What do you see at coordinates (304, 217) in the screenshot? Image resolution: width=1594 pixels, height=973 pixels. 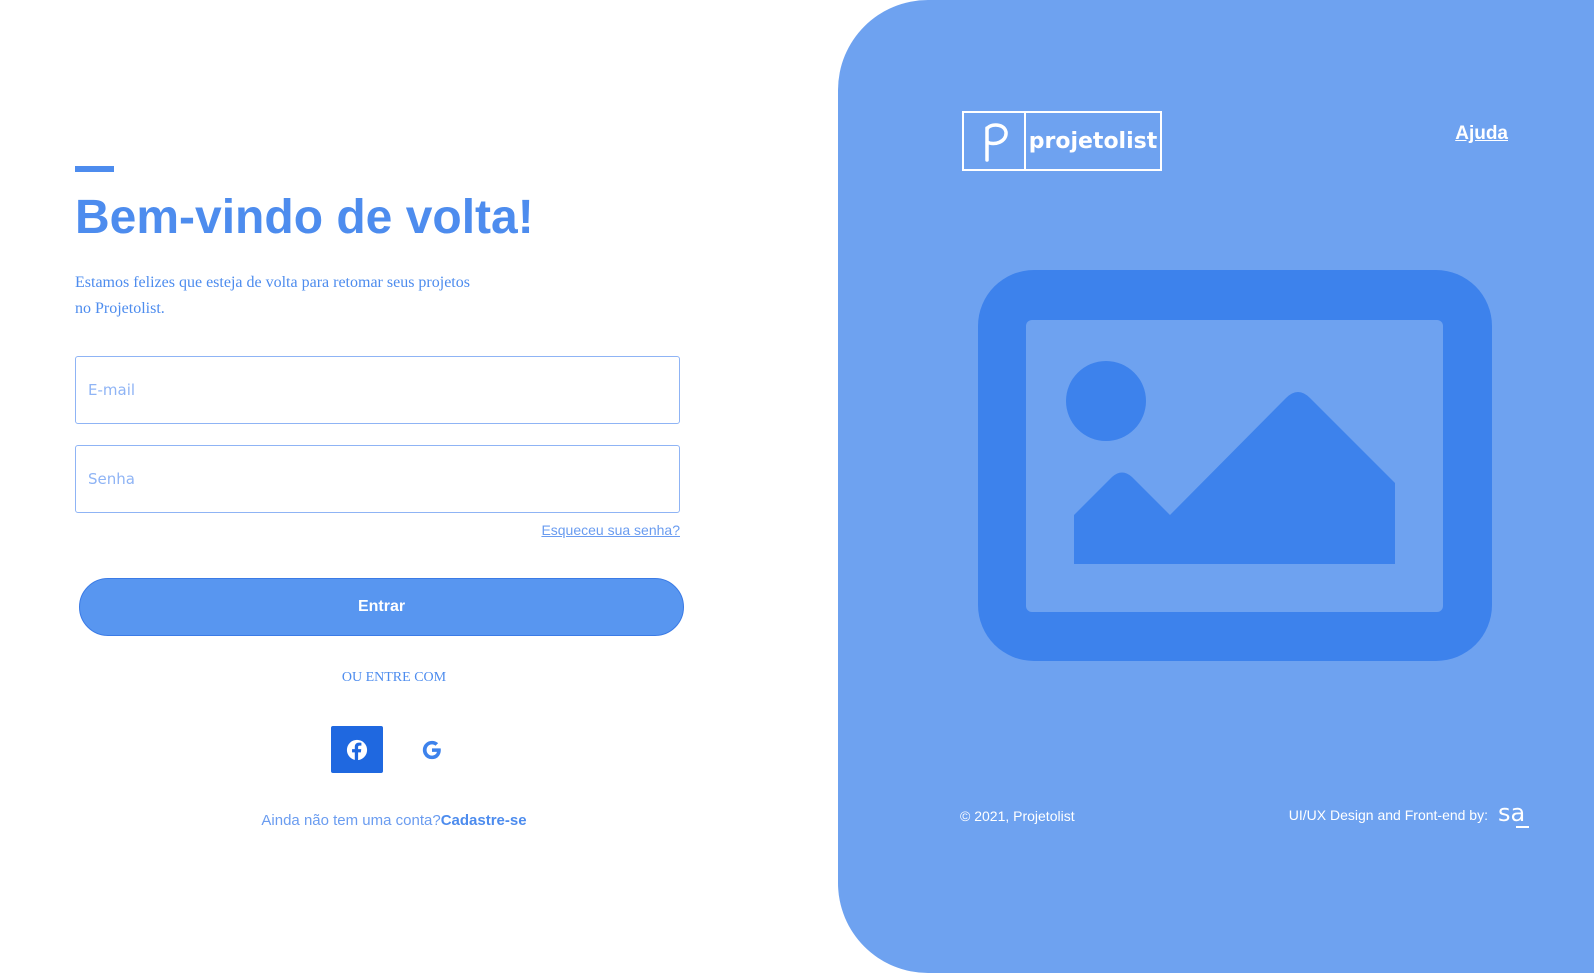 I see `page-title: Bem-vindo de volta!` at bounding box center [304, 217].